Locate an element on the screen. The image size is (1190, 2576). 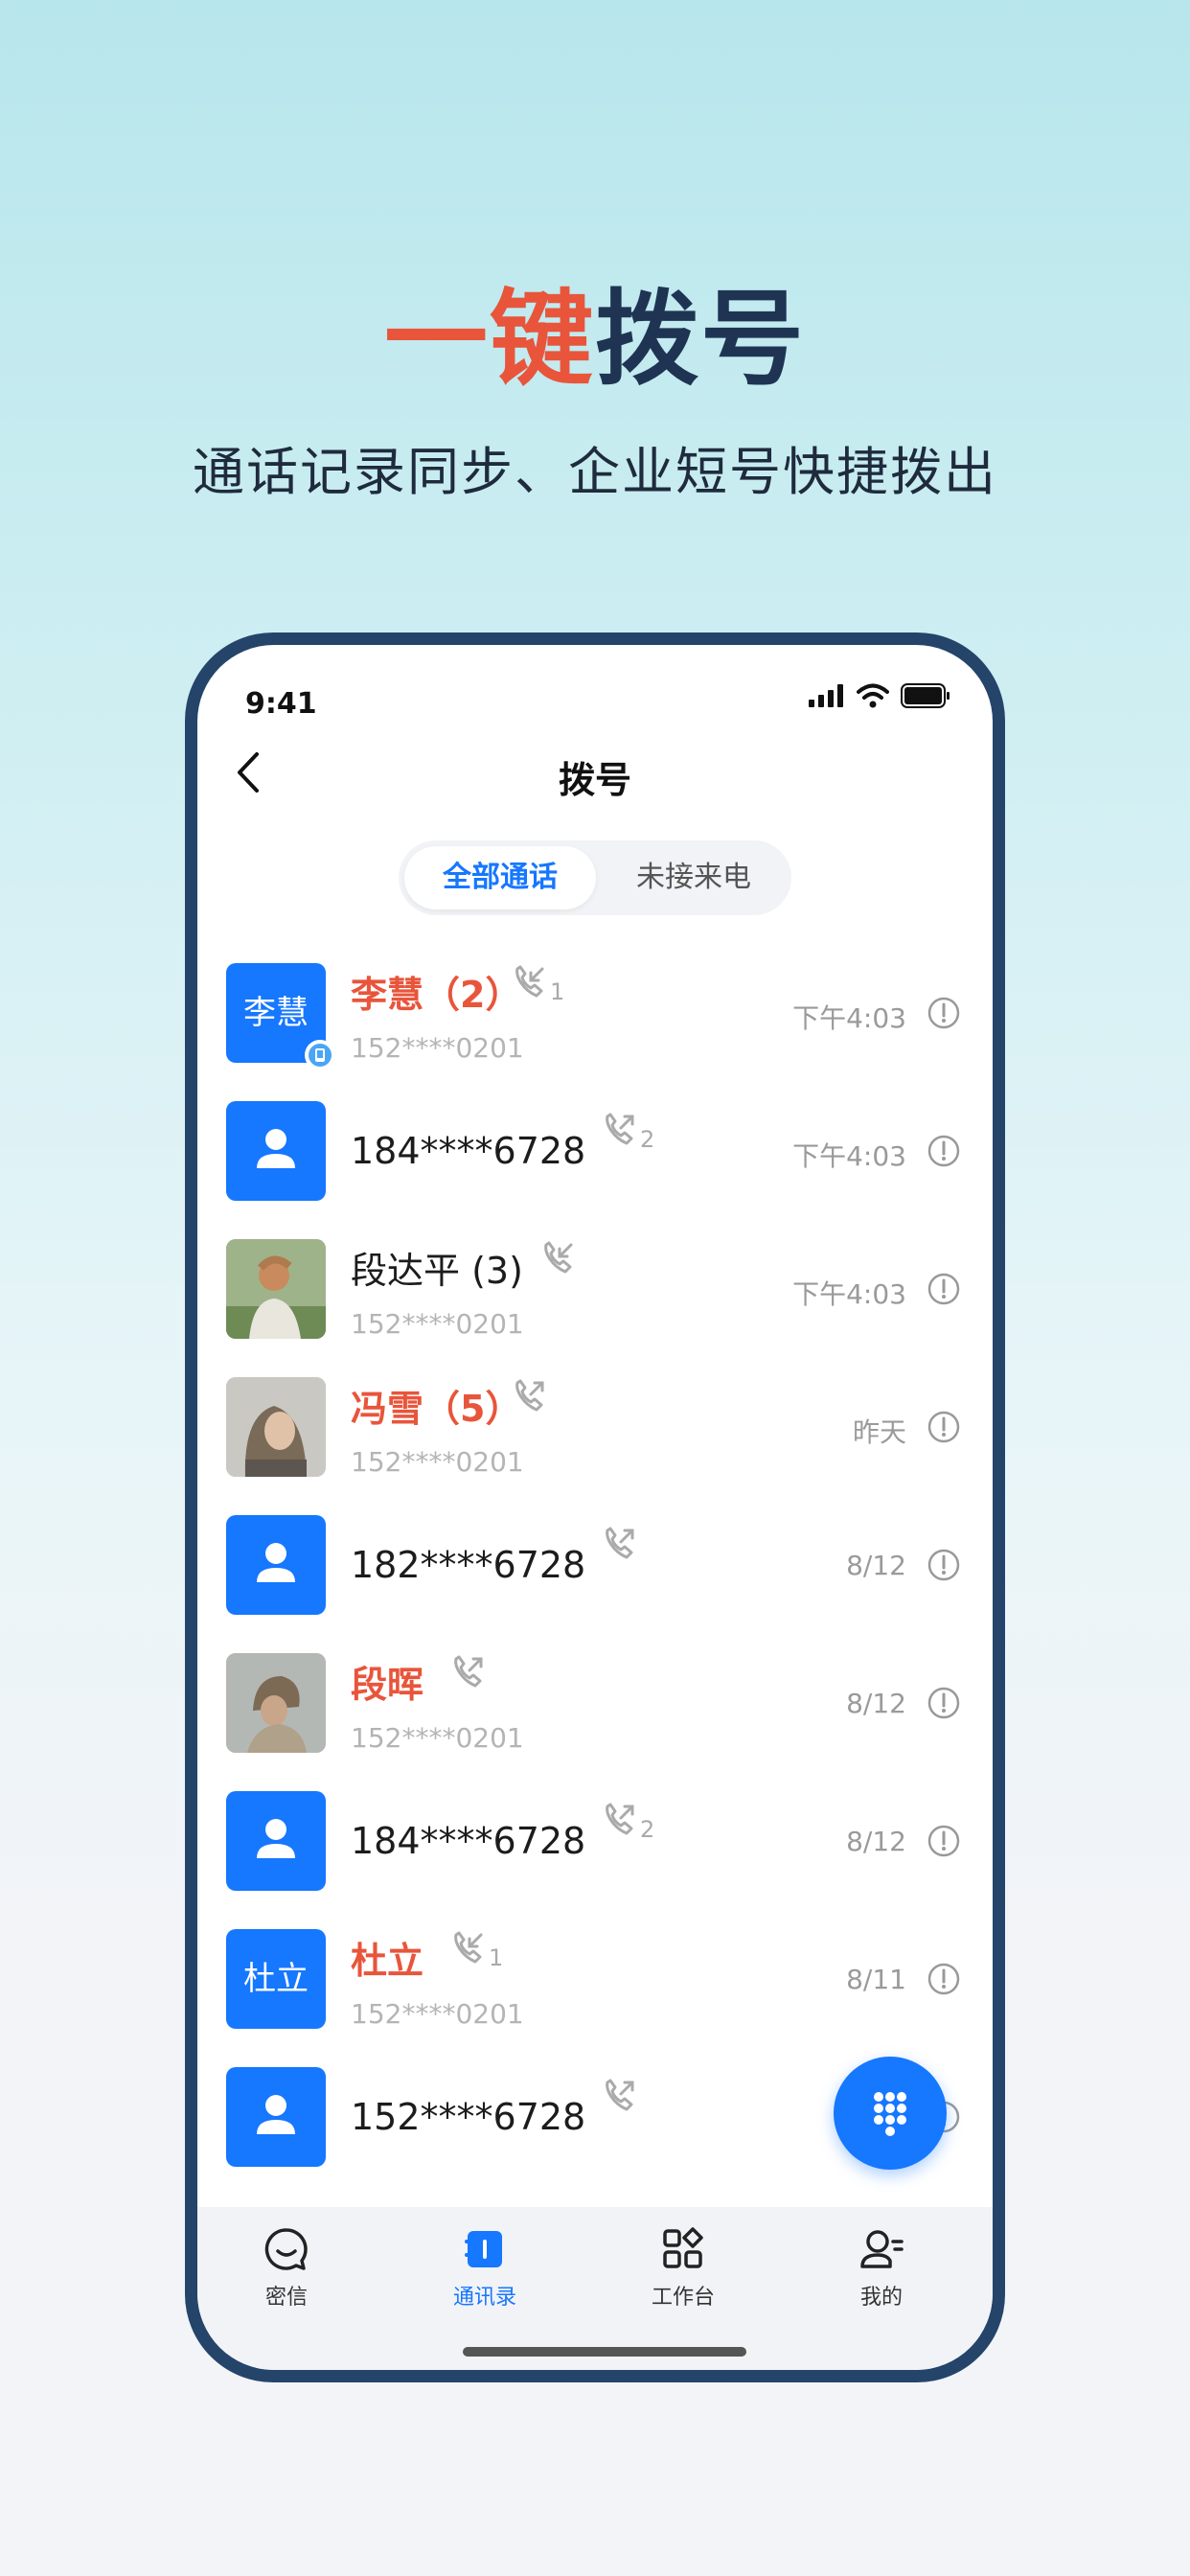
dialpad-icon is located at coordinates (890, 2114).